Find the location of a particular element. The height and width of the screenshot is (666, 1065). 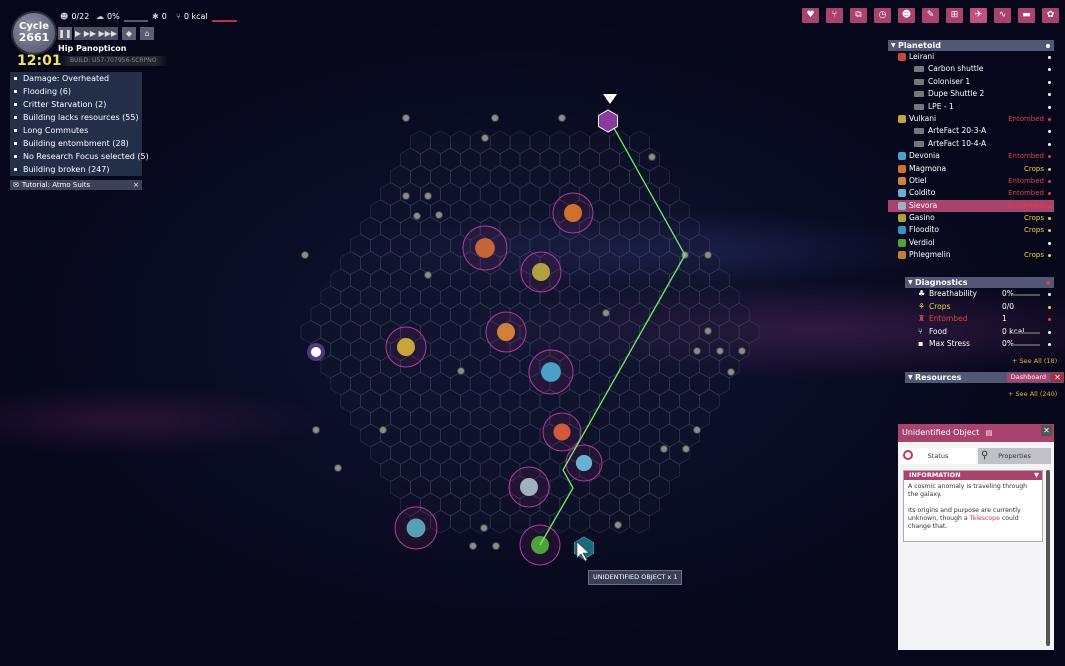

status-item: Long Commutes is located at coordinates (76, 130).